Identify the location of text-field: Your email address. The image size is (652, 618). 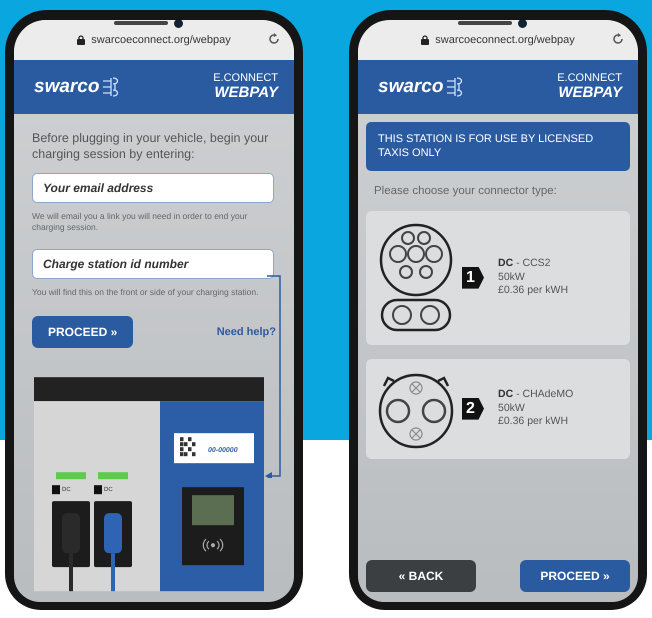
(153, 187).